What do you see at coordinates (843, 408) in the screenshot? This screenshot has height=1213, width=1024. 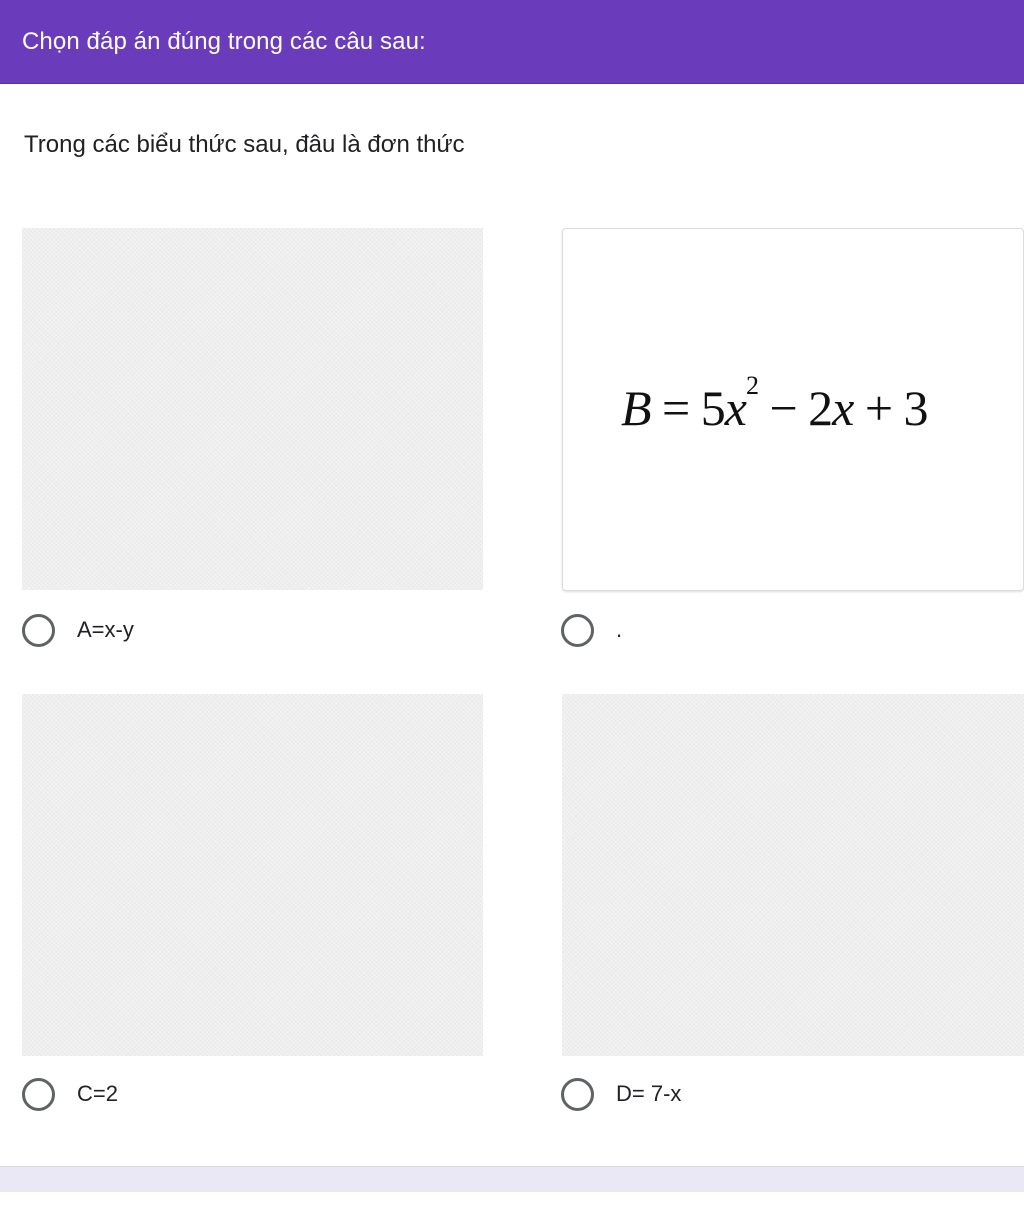 I see `formula-var-x2: x` at bounding box center [843, 408].